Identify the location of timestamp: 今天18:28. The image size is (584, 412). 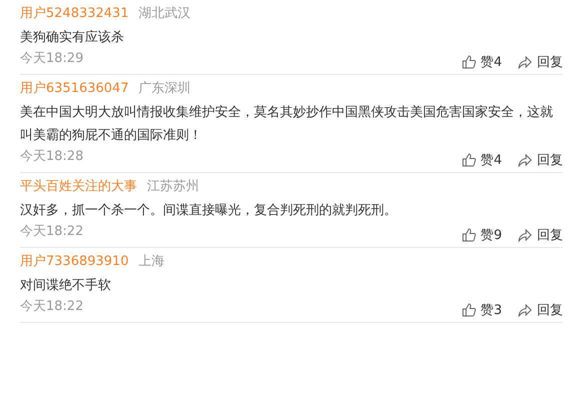
(52, 157).